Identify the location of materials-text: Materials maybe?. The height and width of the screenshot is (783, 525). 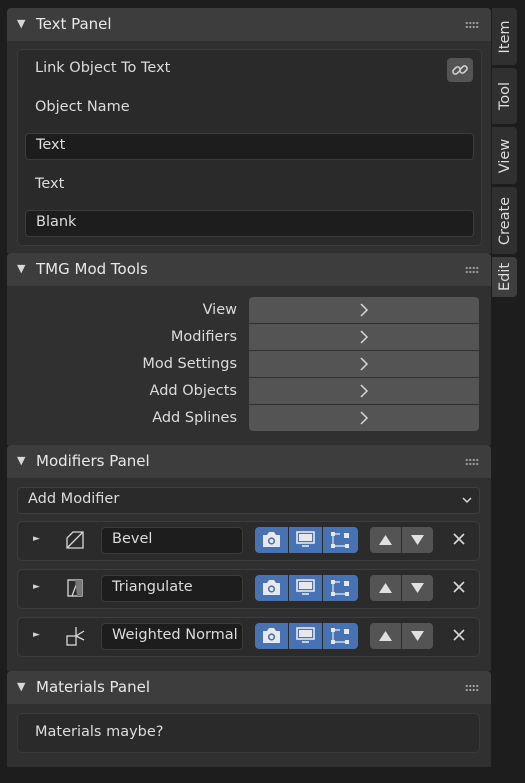
(99, 732).